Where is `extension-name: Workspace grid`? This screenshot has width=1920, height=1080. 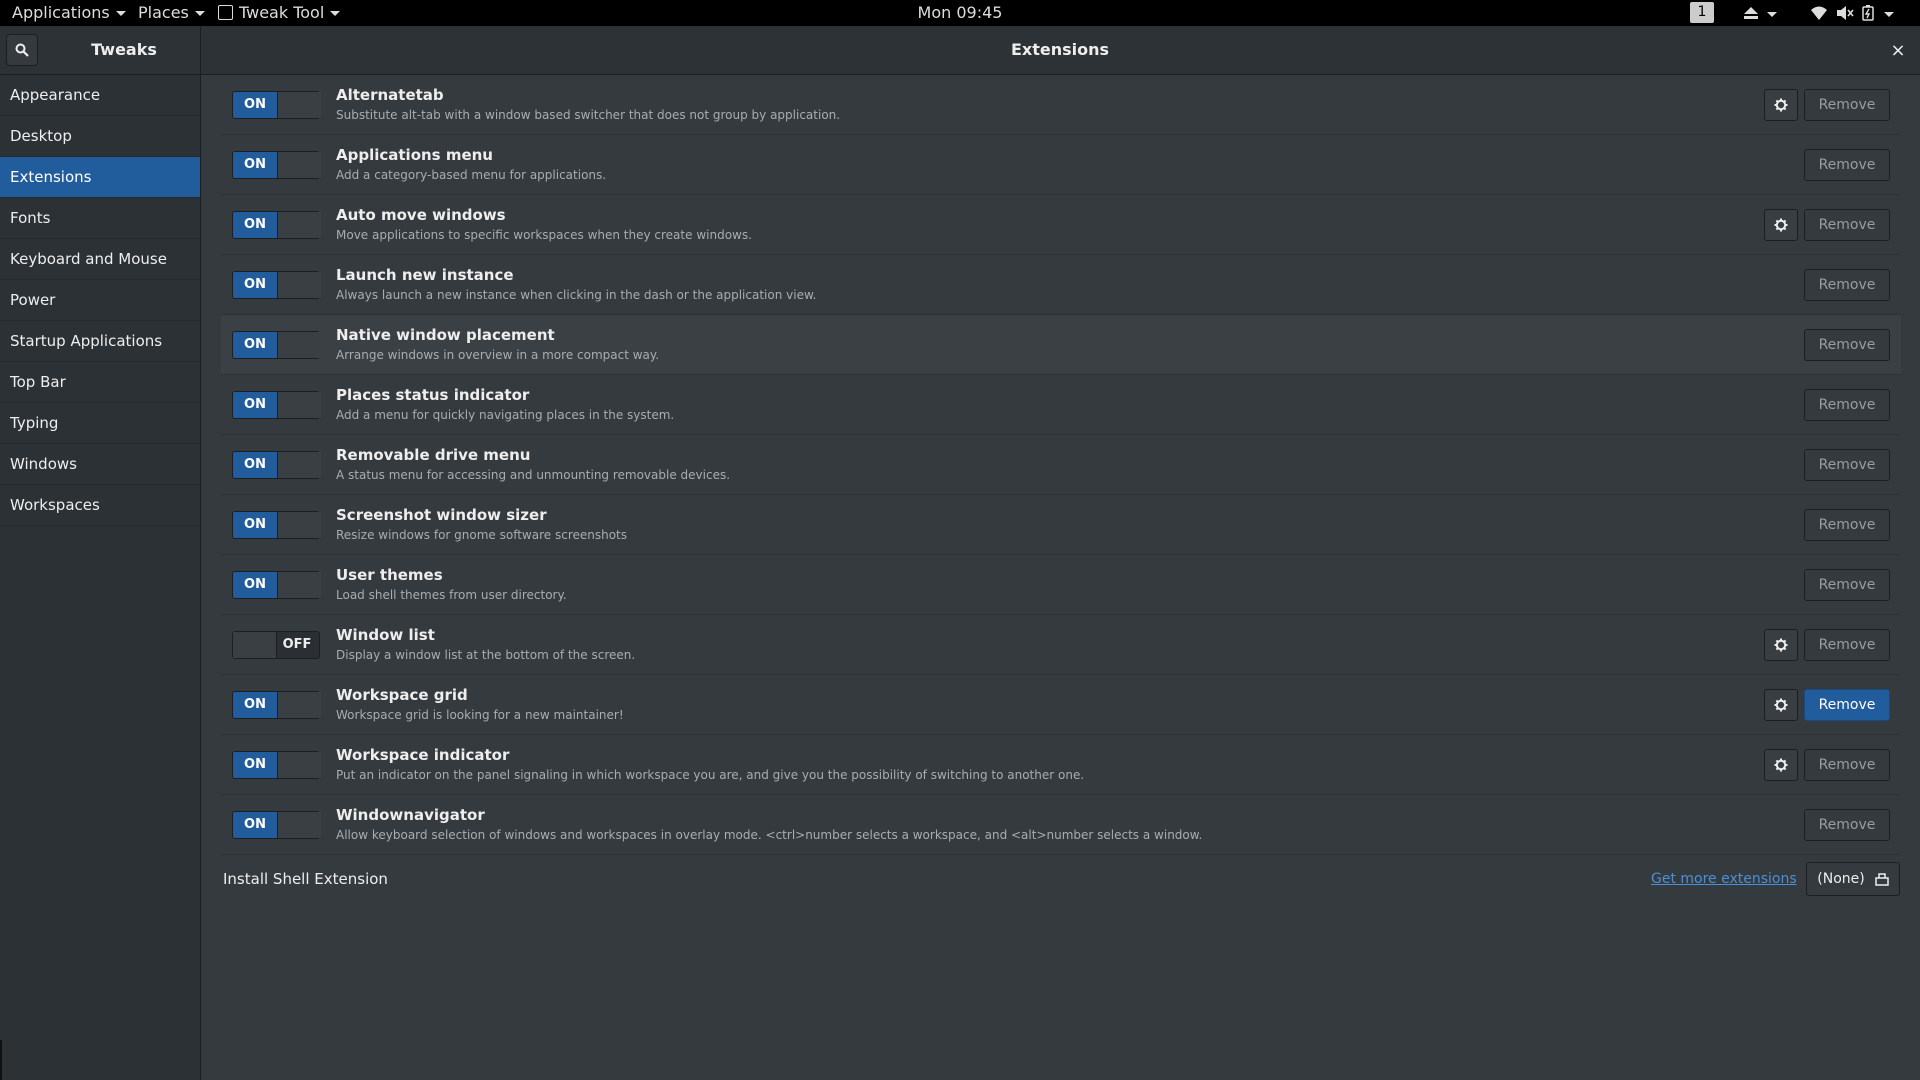
extension-name: Workspace grid is located at coordinates (402, 695).